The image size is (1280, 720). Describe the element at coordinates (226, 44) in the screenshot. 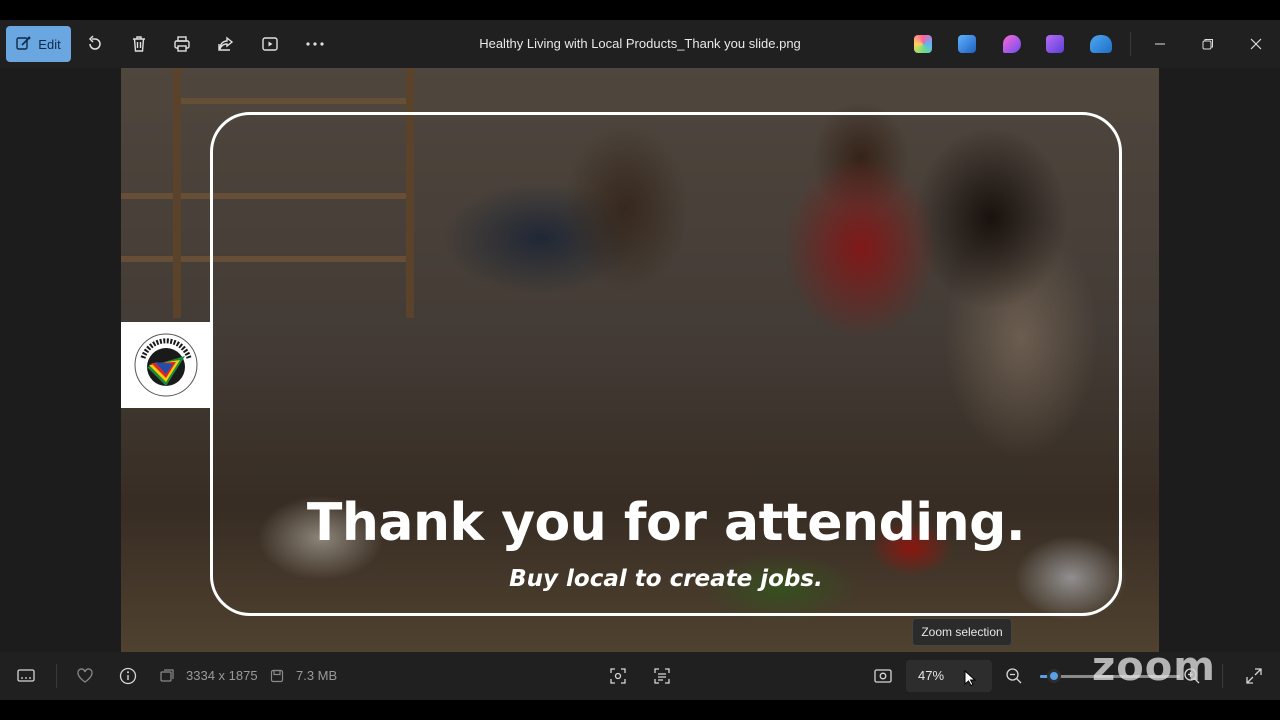

I see `share-icon` at that location.